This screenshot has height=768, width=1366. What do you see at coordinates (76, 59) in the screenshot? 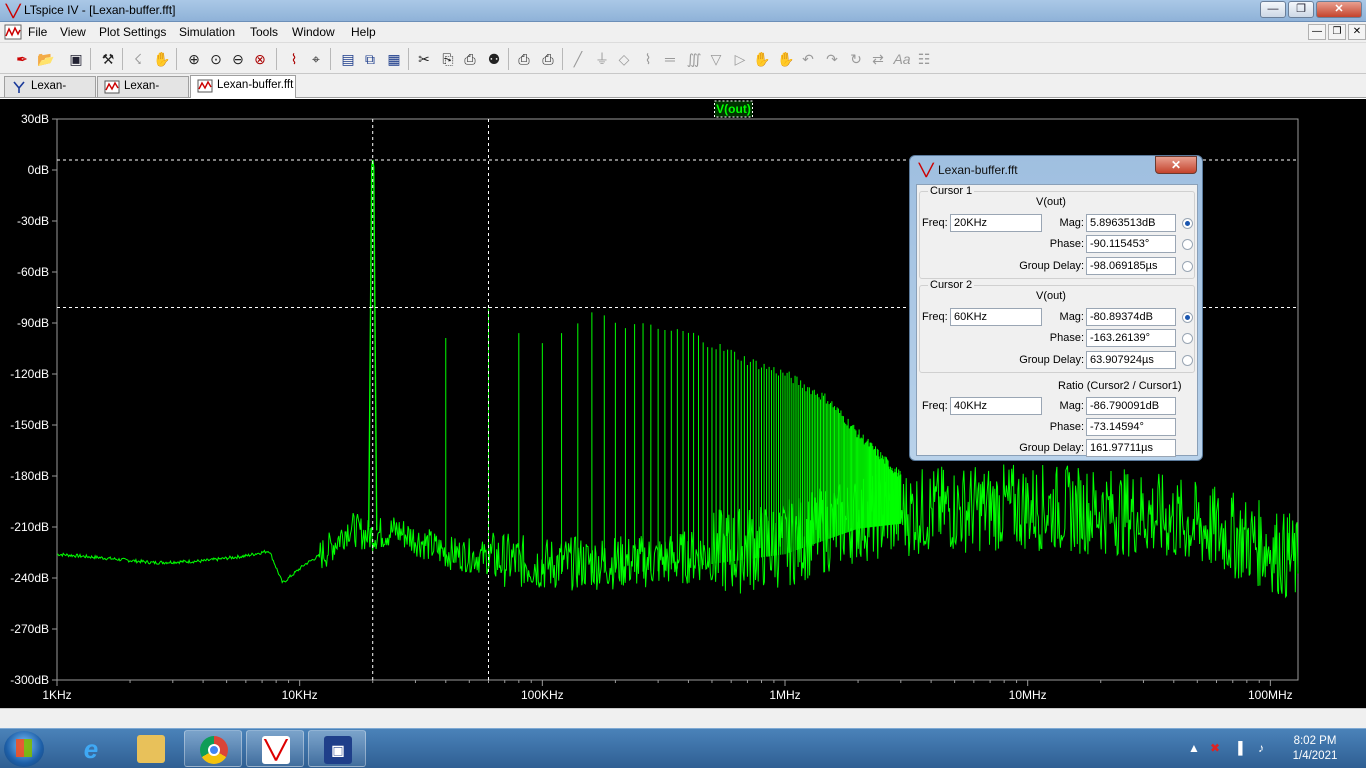
I see `save-icon: ▣` at bounding box center [76, 59].